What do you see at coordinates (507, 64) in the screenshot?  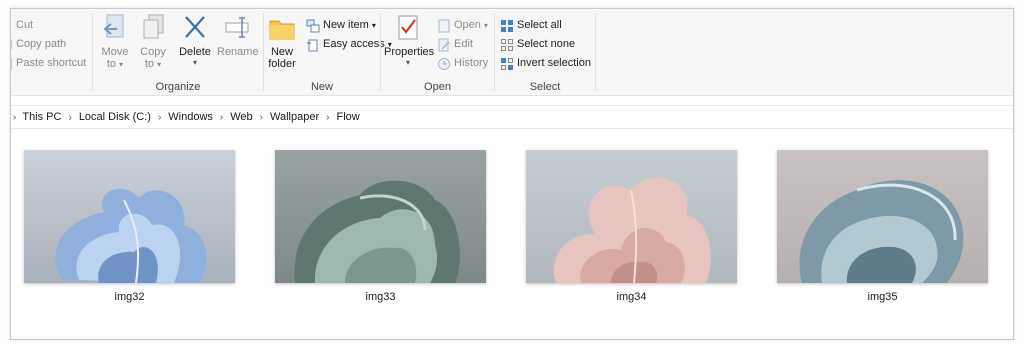 I see `invert-selection-icon` at bounding box center [507, 64].